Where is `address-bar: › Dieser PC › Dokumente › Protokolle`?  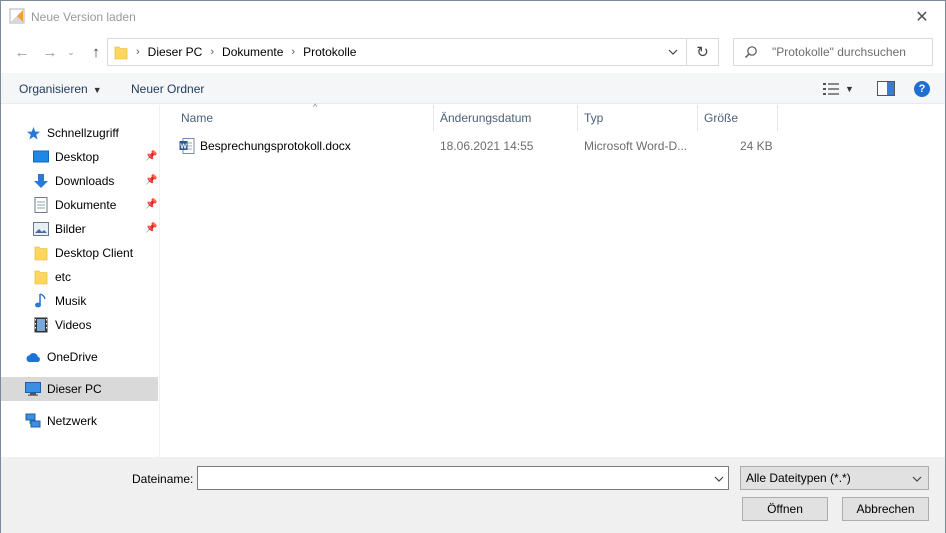
address-bar: › Dieser PC › Dokumente › Protokolle is located at coordinates (397, 52).